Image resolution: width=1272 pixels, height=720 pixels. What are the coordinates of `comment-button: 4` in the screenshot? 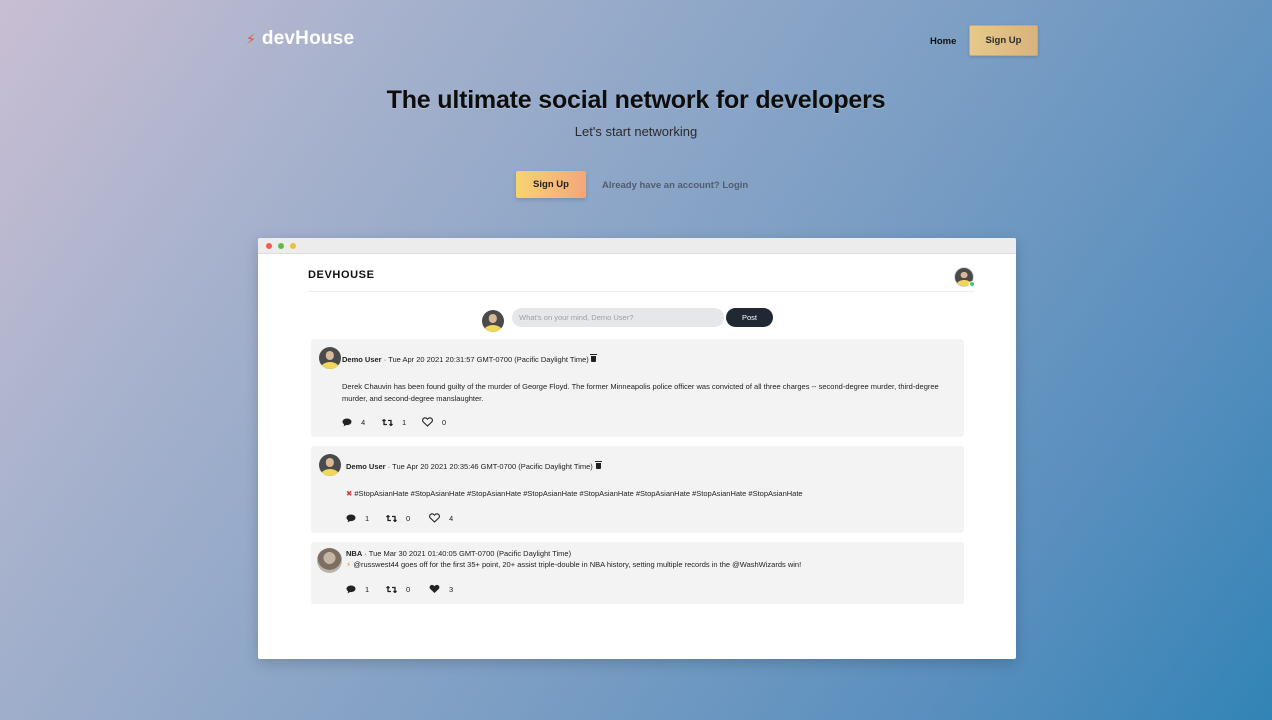 It's located at (362, 422).